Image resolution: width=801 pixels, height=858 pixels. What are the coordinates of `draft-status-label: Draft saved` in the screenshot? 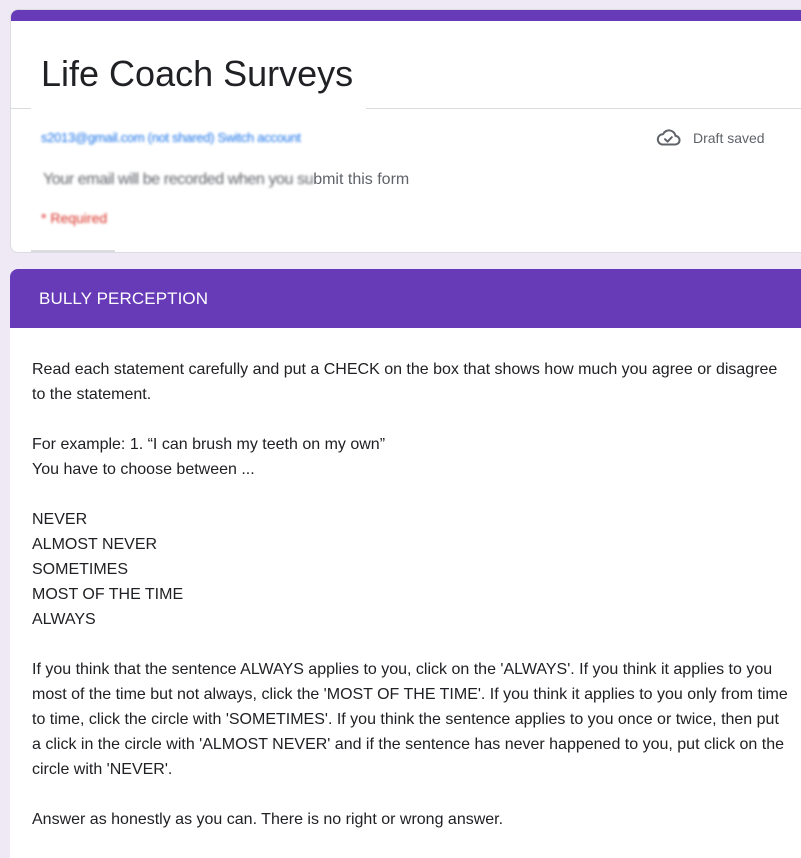 It's located at (729, 138).